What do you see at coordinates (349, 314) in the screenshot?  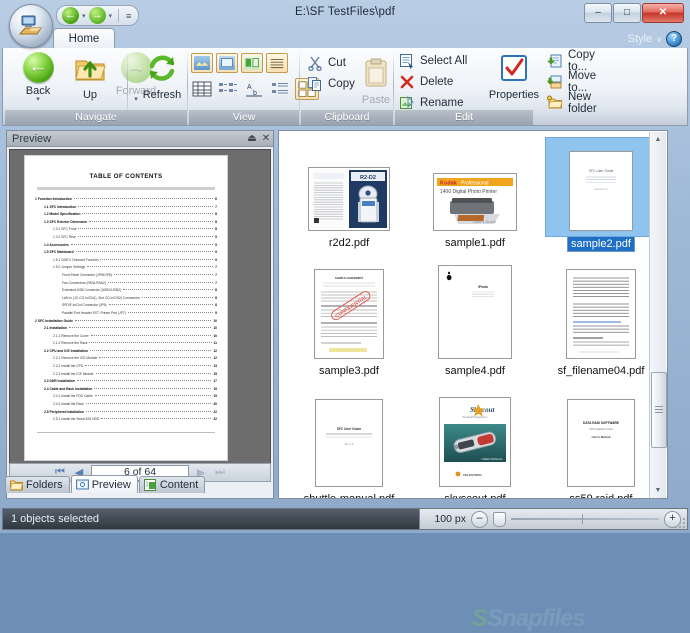 I see `file-thumbnail: SAMPLE AGREEMENT CONFIDENTIAL` at bounding box center [349, 314].